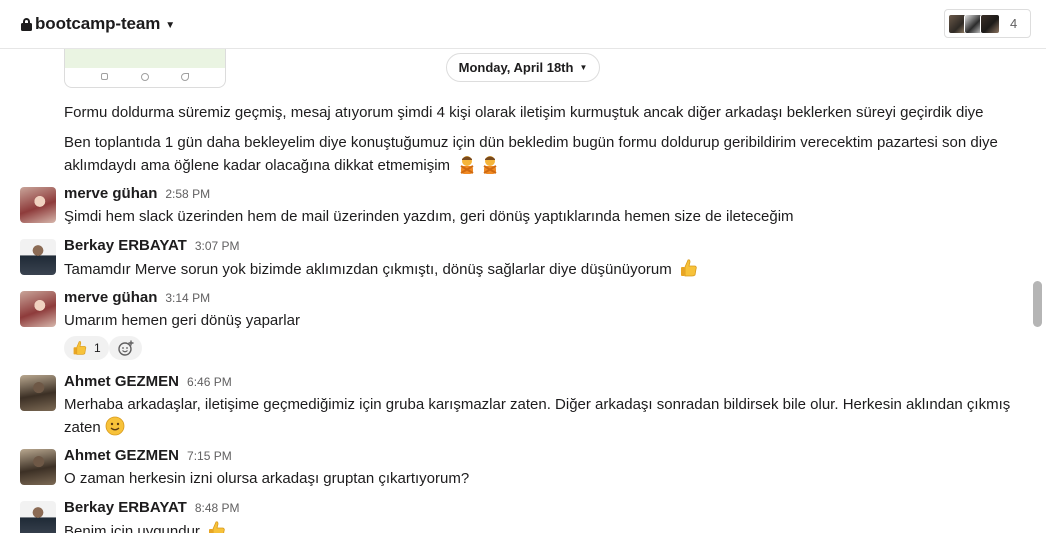 The image size is (1046, 533). I want to click on message-header: Ahmet GEZMEN 6:46 PM, so click(148, 381).